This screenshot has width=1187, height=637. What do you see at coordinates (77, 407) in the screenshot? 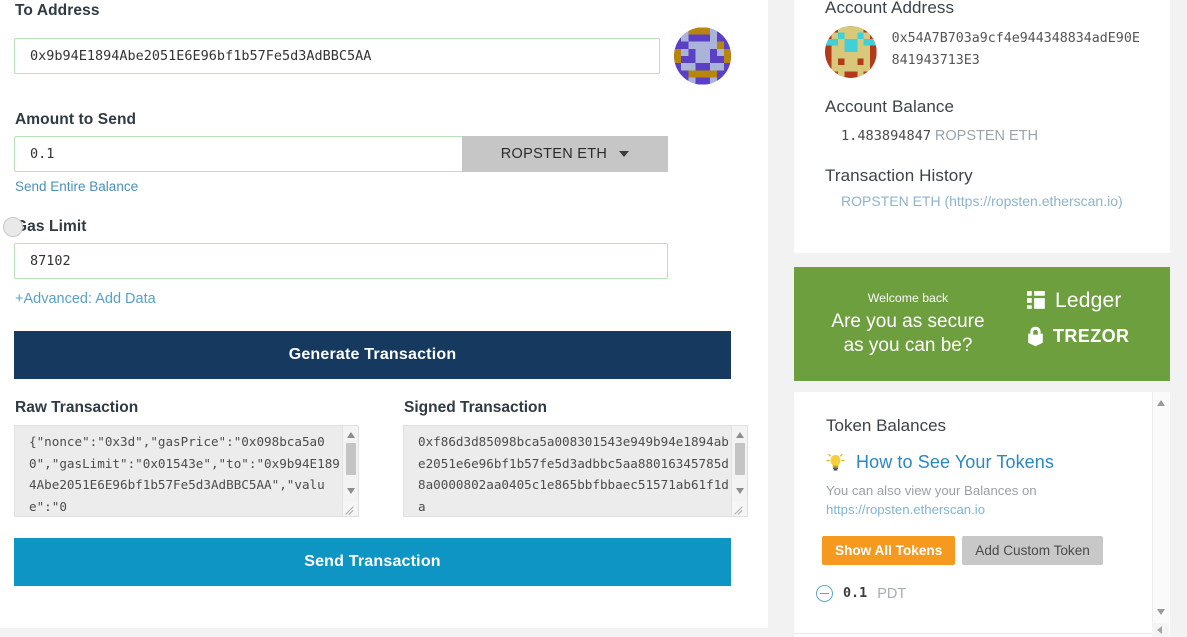
I see `raw-transaction-label: Raw Transaction` at bounding box center [77, 407].